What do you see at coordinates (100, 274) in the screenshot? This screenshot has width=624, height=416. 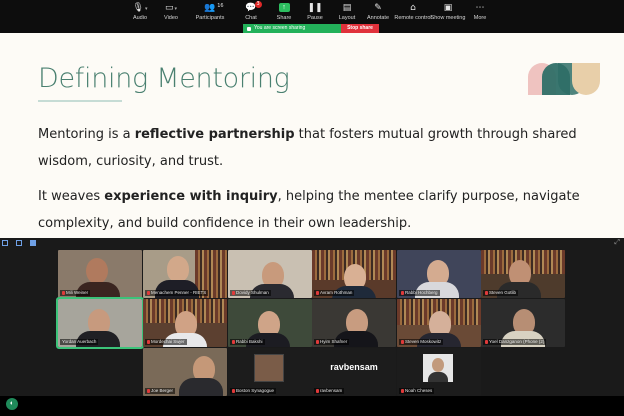 I see `participant-tile: Mili Weiner` at bounding box center [100, 274].